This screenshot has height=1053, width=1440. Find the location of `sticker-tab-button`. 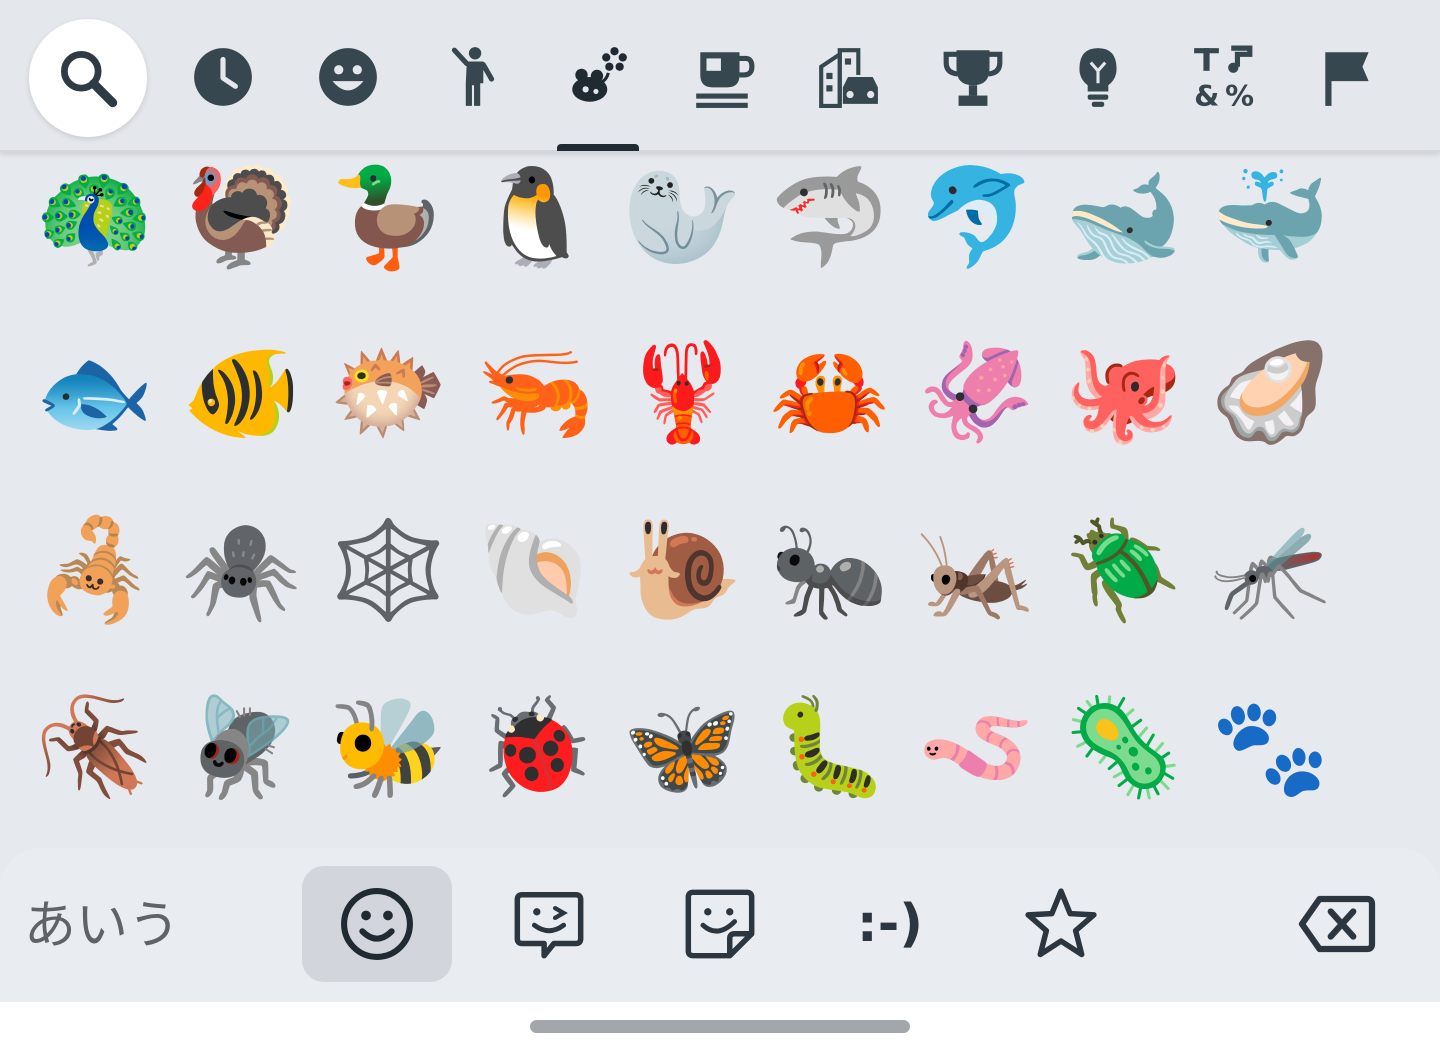

sticker-tab-button is located at coordinates (720, 924).